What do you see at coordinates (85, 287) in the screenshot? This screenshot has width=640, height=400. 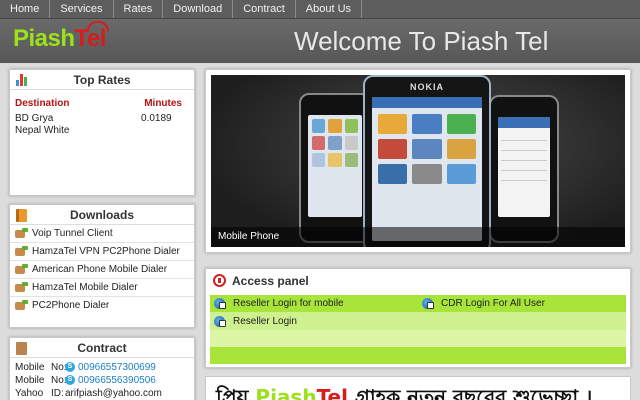 I see `download-label: HamzaTel Mobile Dialer` at bounding box center [85, 287].